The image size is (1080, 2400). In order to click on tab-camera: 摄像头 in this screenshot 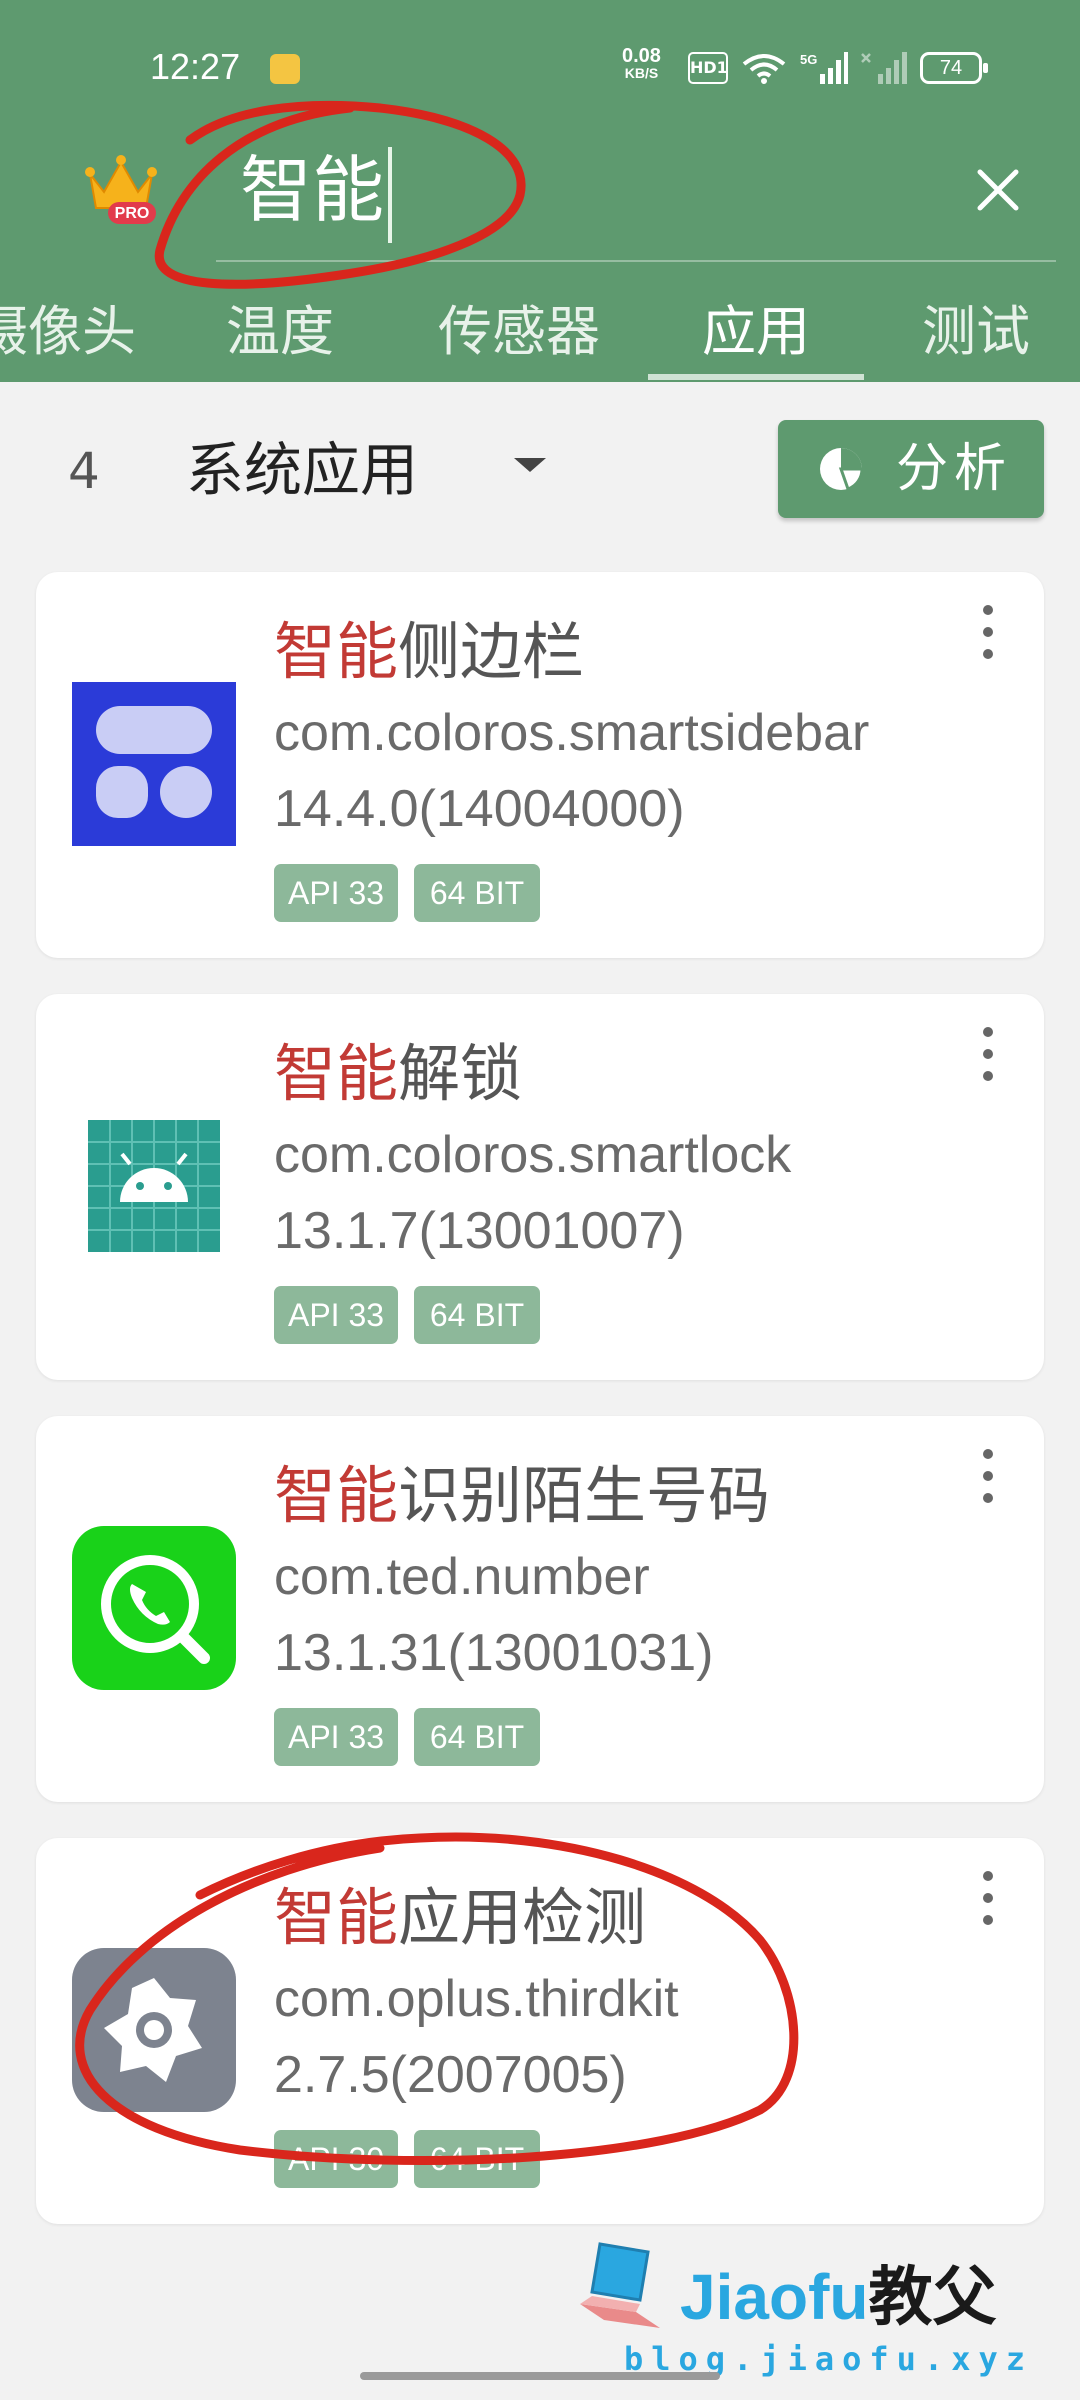, I will do `click(70, 332)`.